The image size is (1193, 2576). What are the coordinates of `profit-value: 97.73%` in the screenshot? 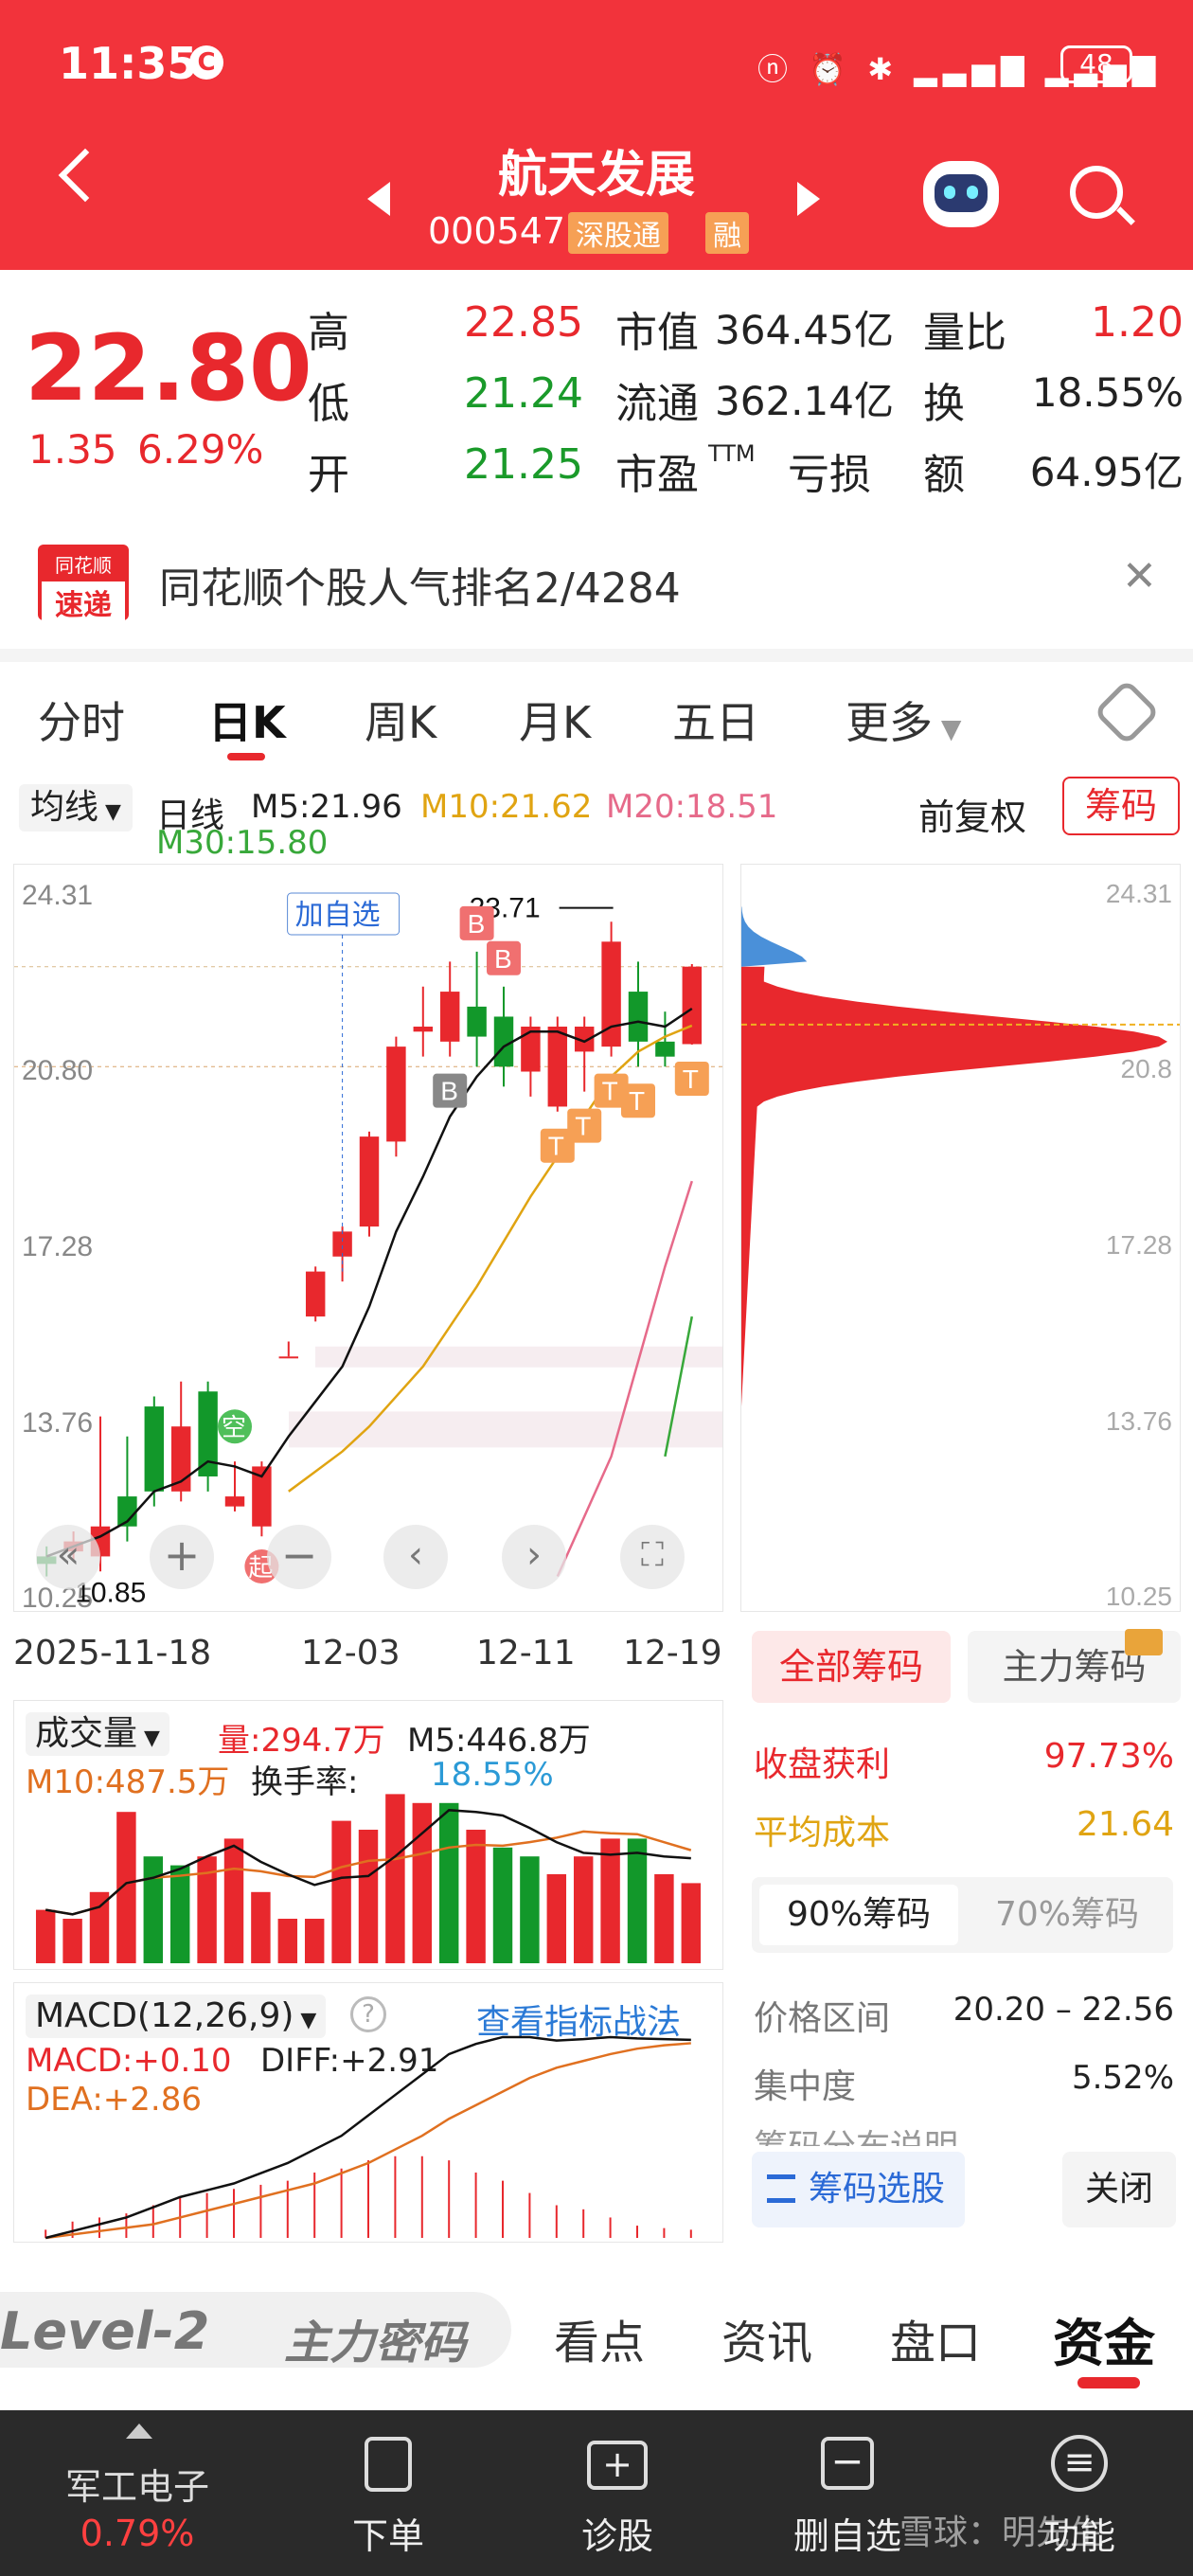 It's located at (1108, 1756).